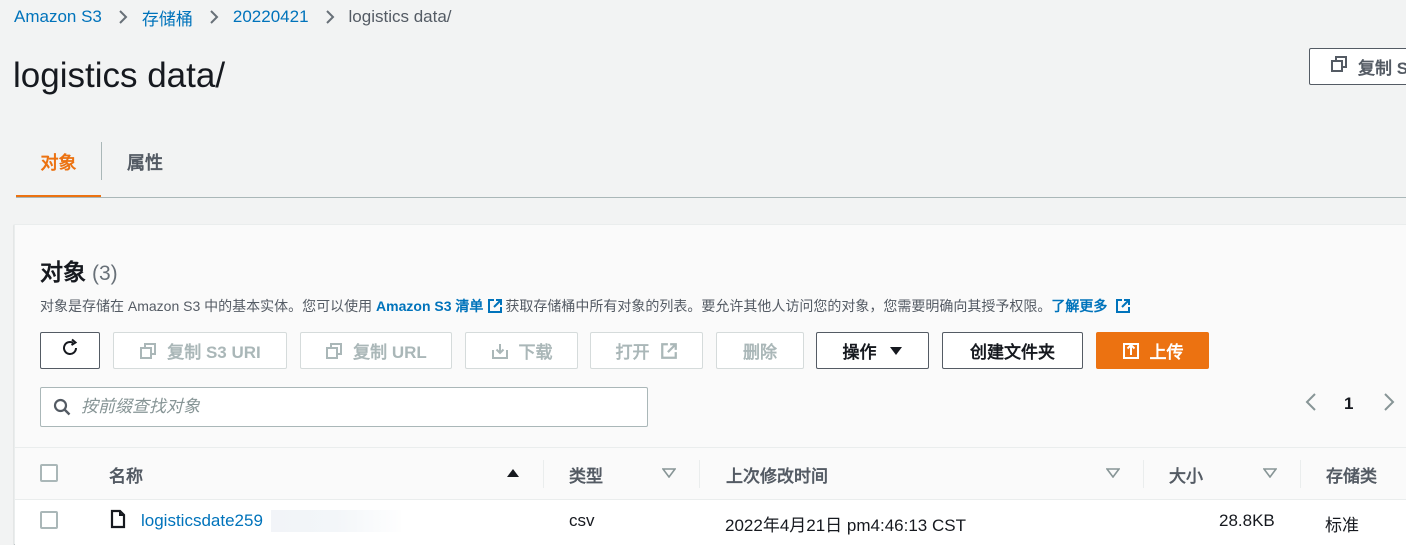  I want to click on breadcrumb-current: logistics data/, so click(400, 16).